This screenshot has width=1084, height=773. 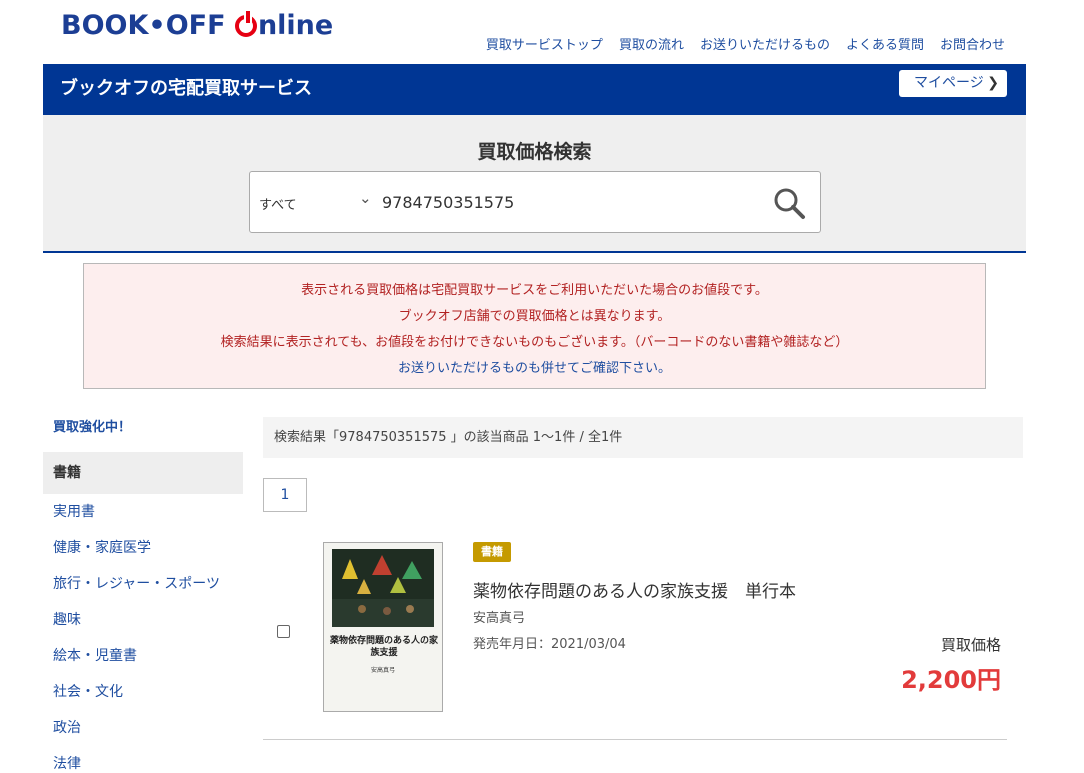 What do you see at coordinates (534, 316) in the screenshot?
I see `notice-line: ブックオフ店舗での買取価格とは異なります。` at bounding box center [534, 316].